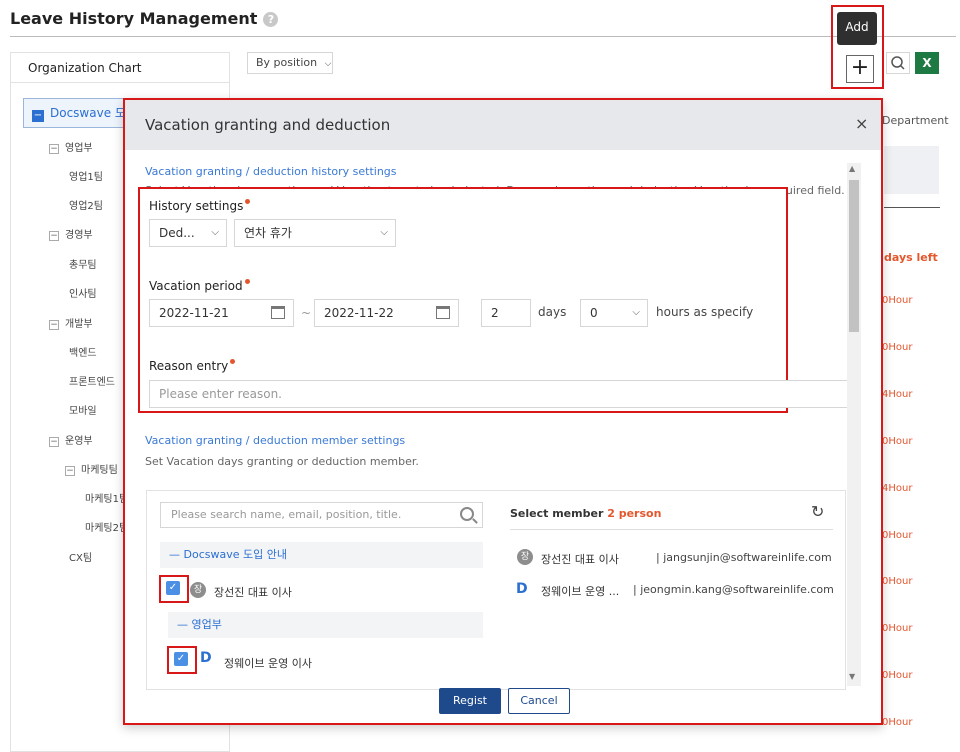 This screenshot has height=752, width=960. What do you see at coordinates (268, 663) in the screenshot?
I see `member-name: 정웨이브 운영 이사` at bounding box center [268, 663].